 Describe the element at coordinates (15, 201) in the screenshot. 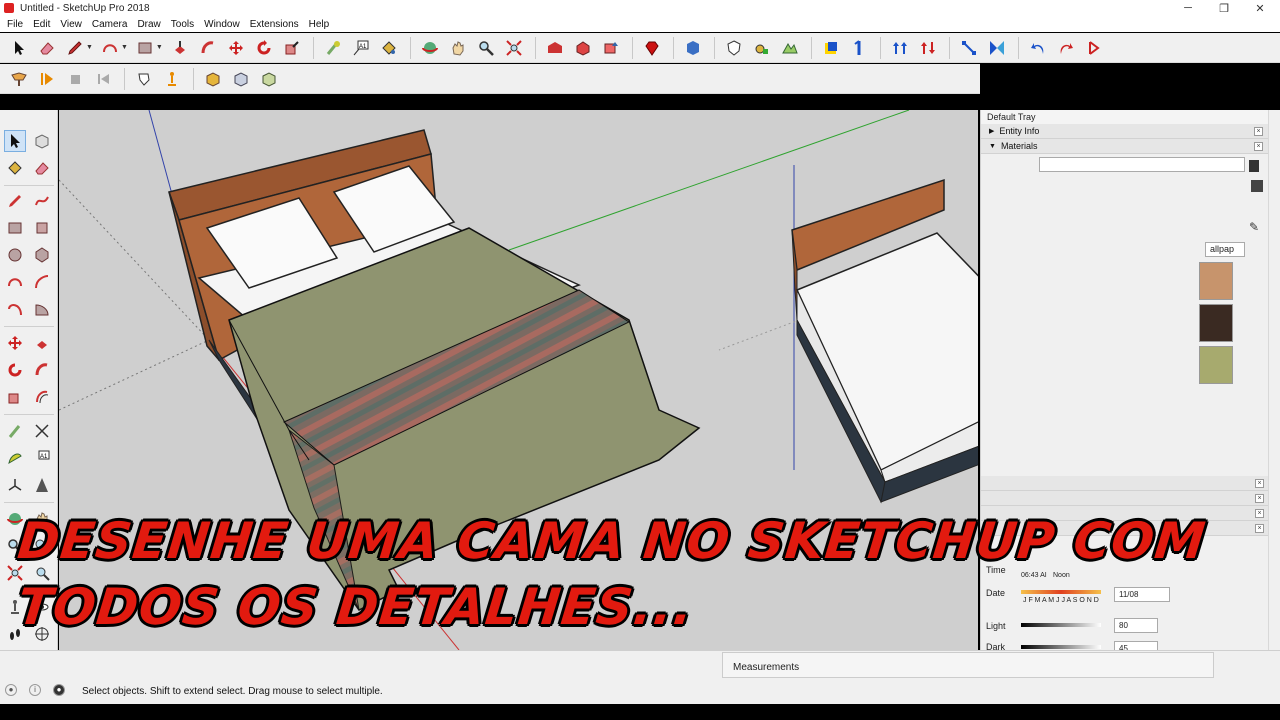

I see `line-tool` at that location.